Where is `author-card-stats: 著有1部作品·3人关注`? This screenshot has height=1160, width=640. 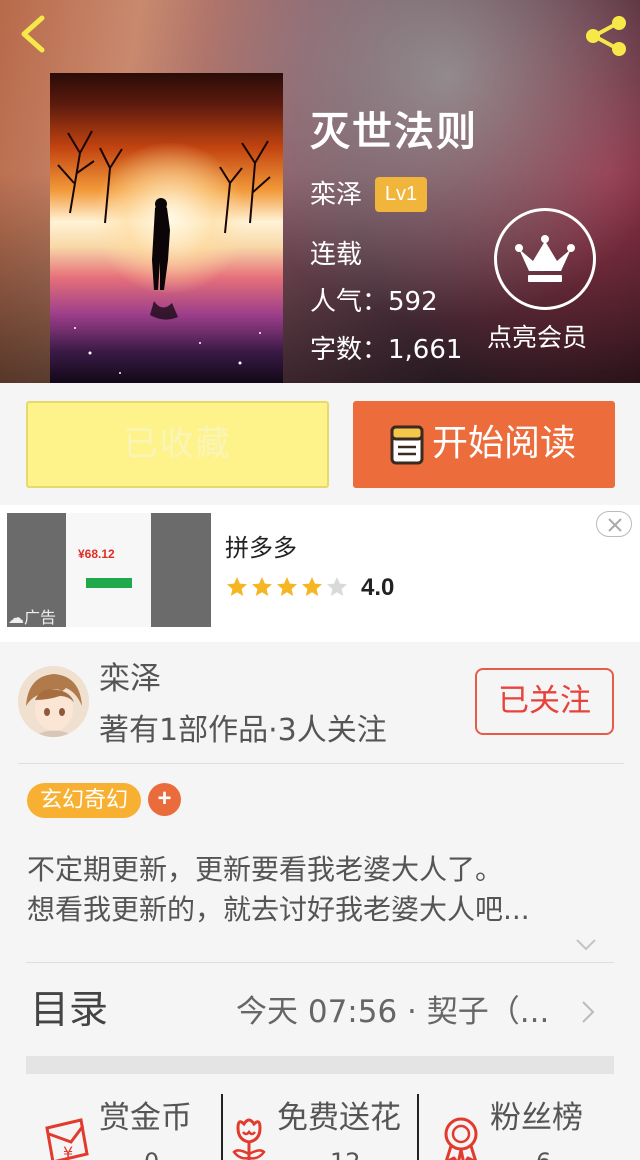
author-card-stats: 著有1部作品·3人关注 is located at coordinates (243, 730).